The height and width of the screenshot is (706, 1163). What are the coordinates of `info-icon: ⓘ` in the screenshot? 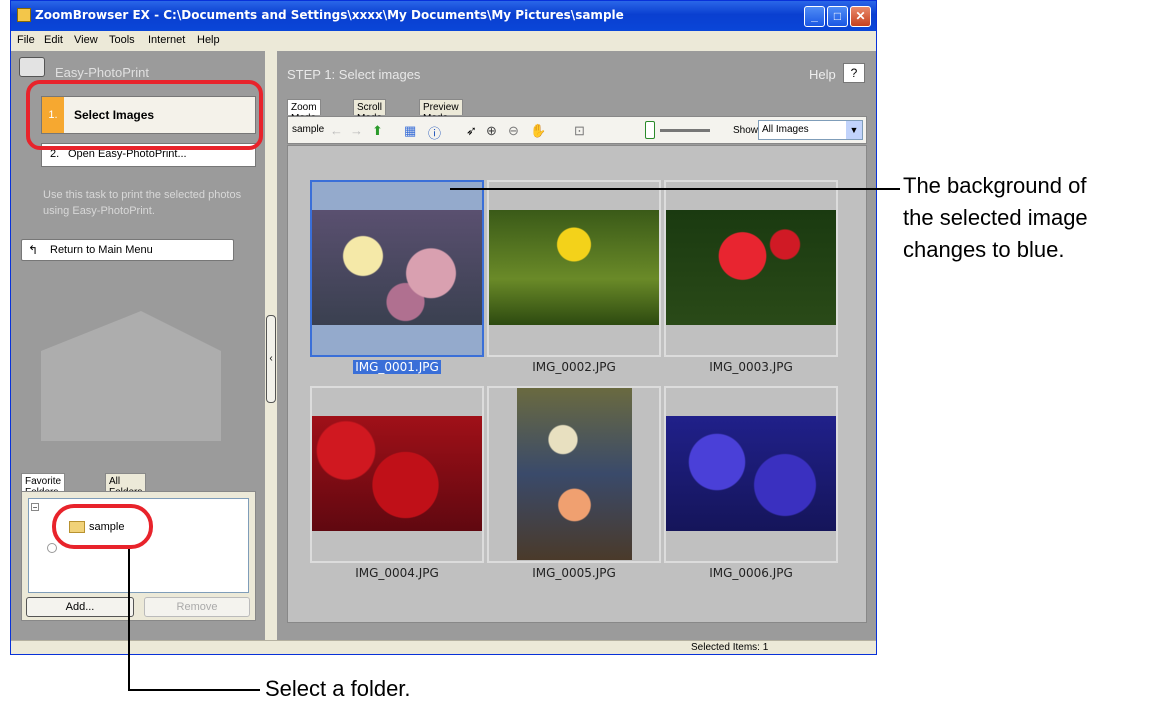 It's located at (434, 132).